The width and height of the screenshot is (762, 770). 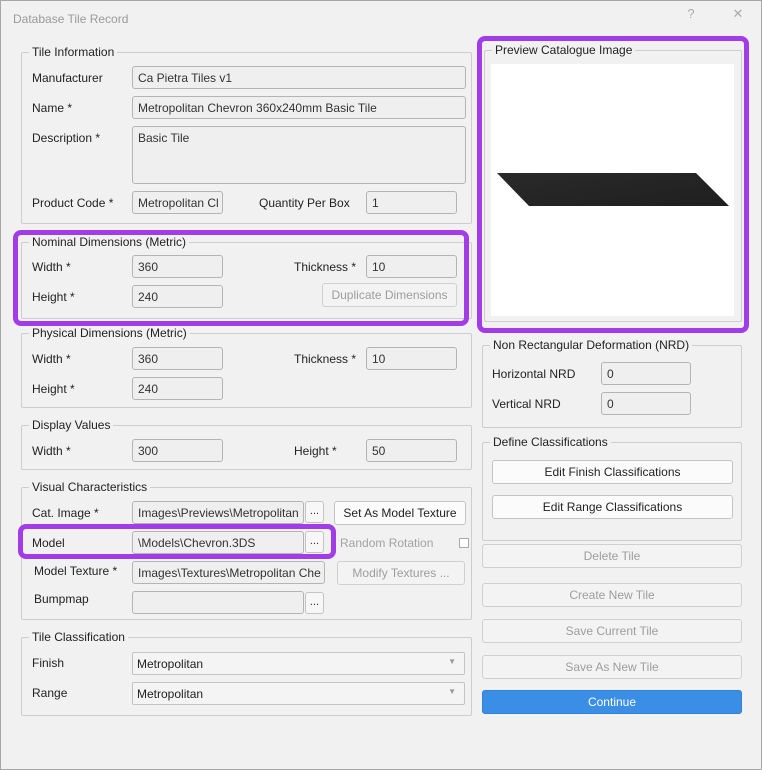 What do you see at coordinates (304, 203) in the screenshot?
I see `quantity-per-box-label: Quantity Per Box` at bounding box center [304, 203].